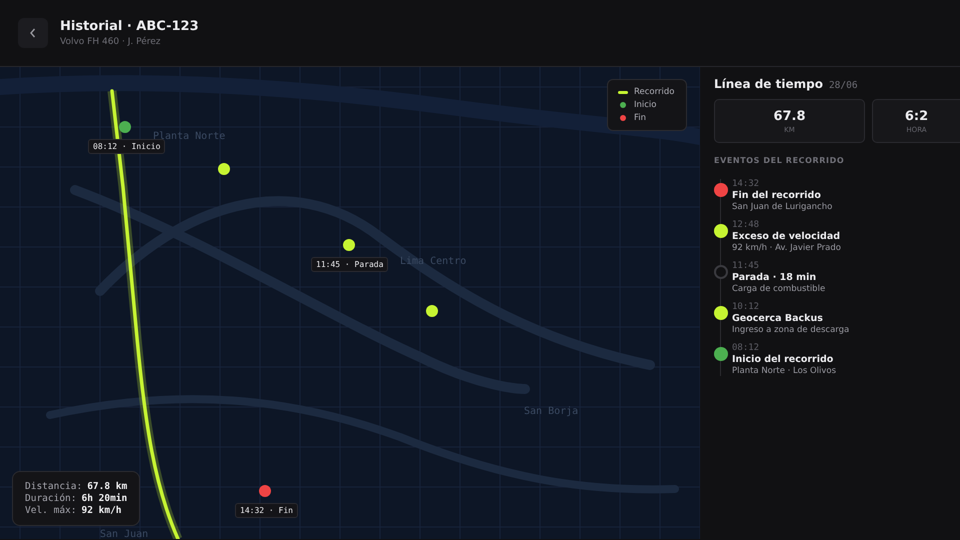  I want to click on summary-label: Duración:, so click(50, 498).